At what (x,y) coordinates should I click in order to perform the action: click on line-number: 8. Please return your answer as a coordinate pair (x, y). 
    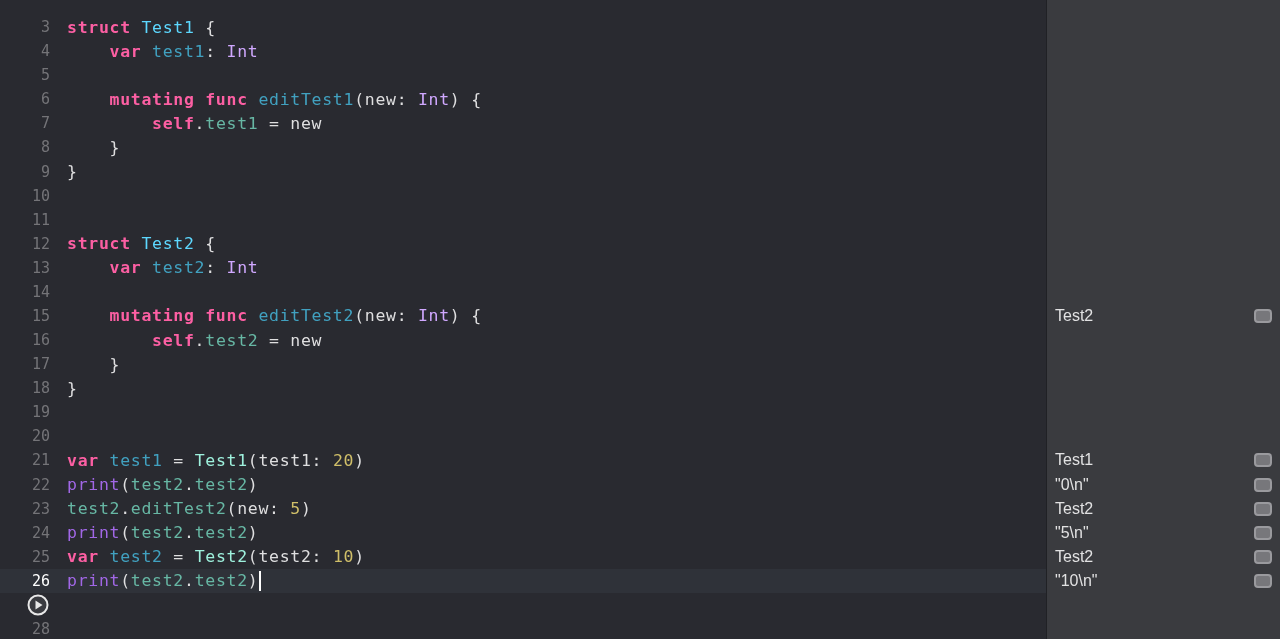
    Looking at the image, I should click on (45, 147).